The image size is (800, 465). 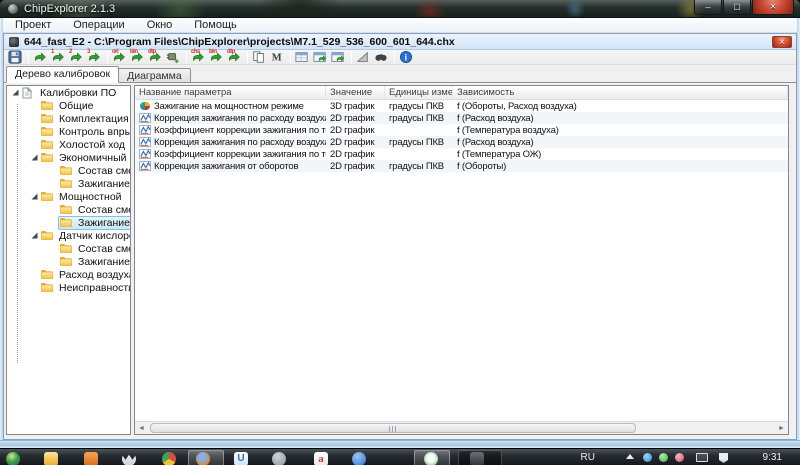 What do you see at coordinates (203, 458) in the screenshot?
I see `taskbar-firefox` at bounding box center [203, 458].